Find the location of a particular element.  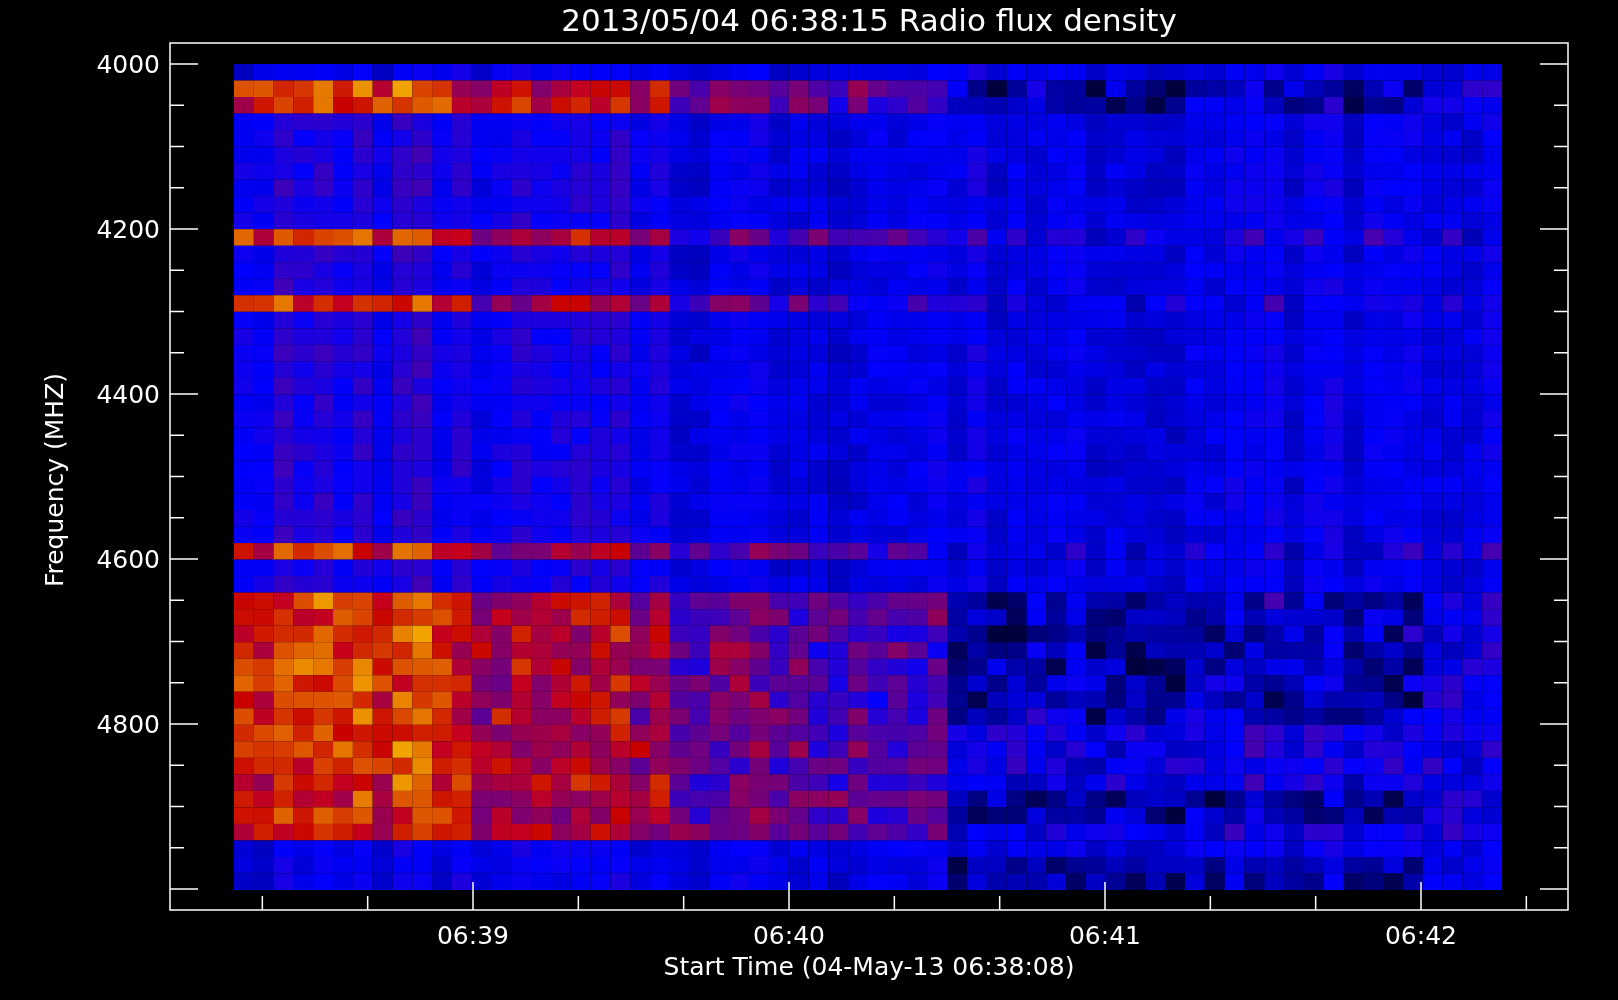

y-tick-label: 4600 is located at coordinates (128, 559).